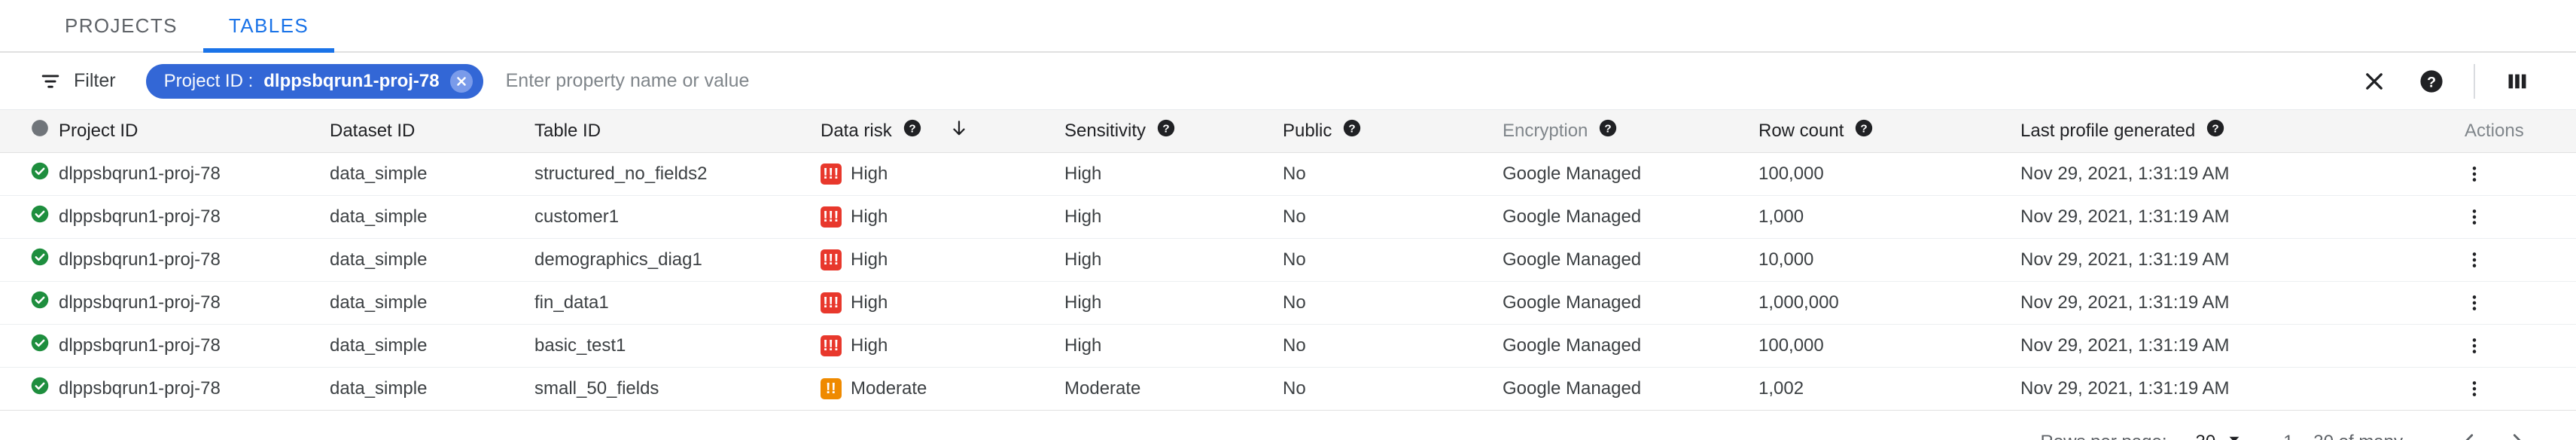  What do you see at coordinates (461, 81) in the screenshot?
I see `close-circle-icon` at bounding box center [461, 81].